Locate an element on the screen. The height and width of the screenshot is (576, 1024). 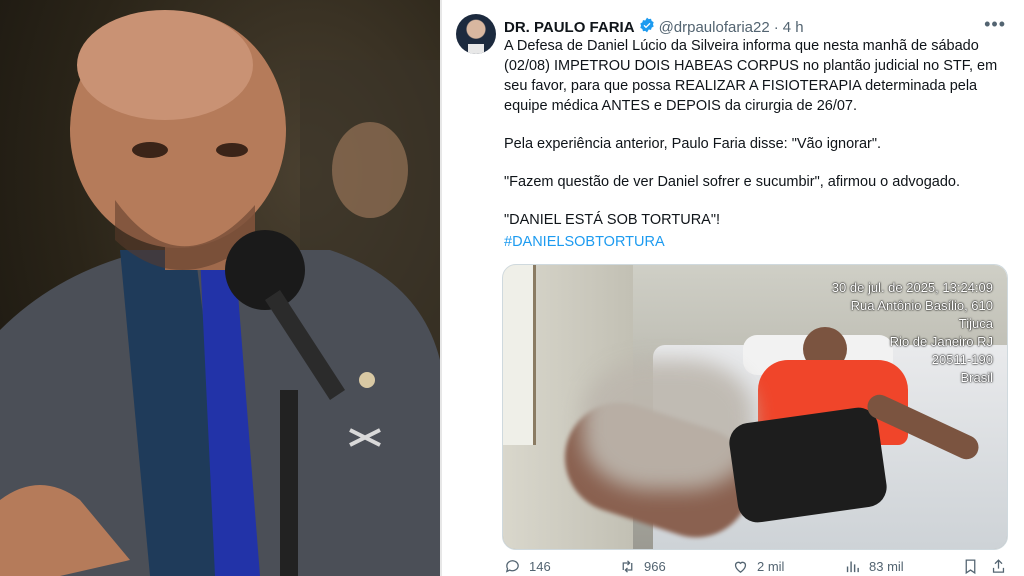
retweet-button: 966 is located at coordinates (642, 566).